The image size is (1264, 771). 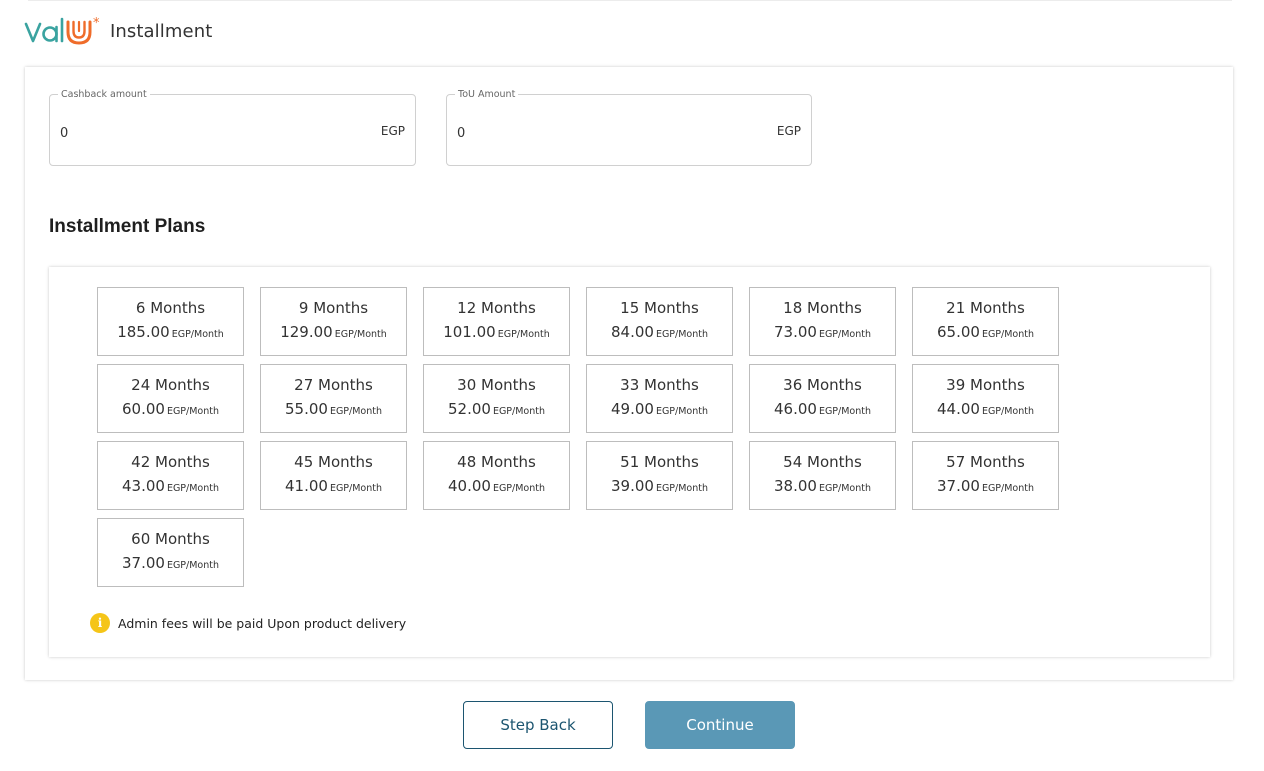 I want to click on plan-option: 27 Months 55.00 EGP/Month, so click(x=333, y=398).